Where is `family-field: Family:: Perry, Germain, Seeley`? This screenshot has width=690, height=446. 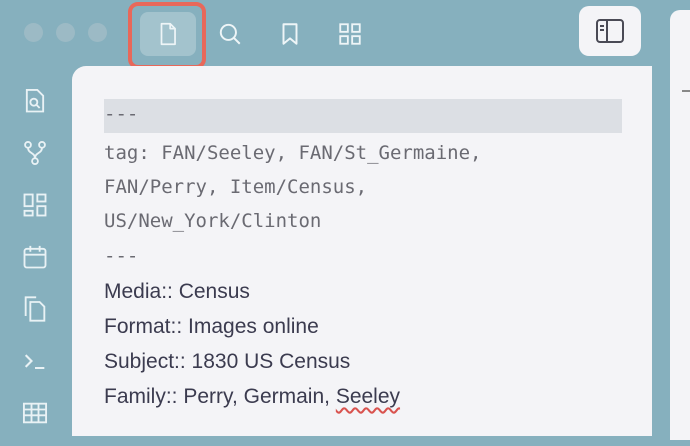
family-field: Family:: Perry, Germain, Seeley is located at coordinates (252, 397).